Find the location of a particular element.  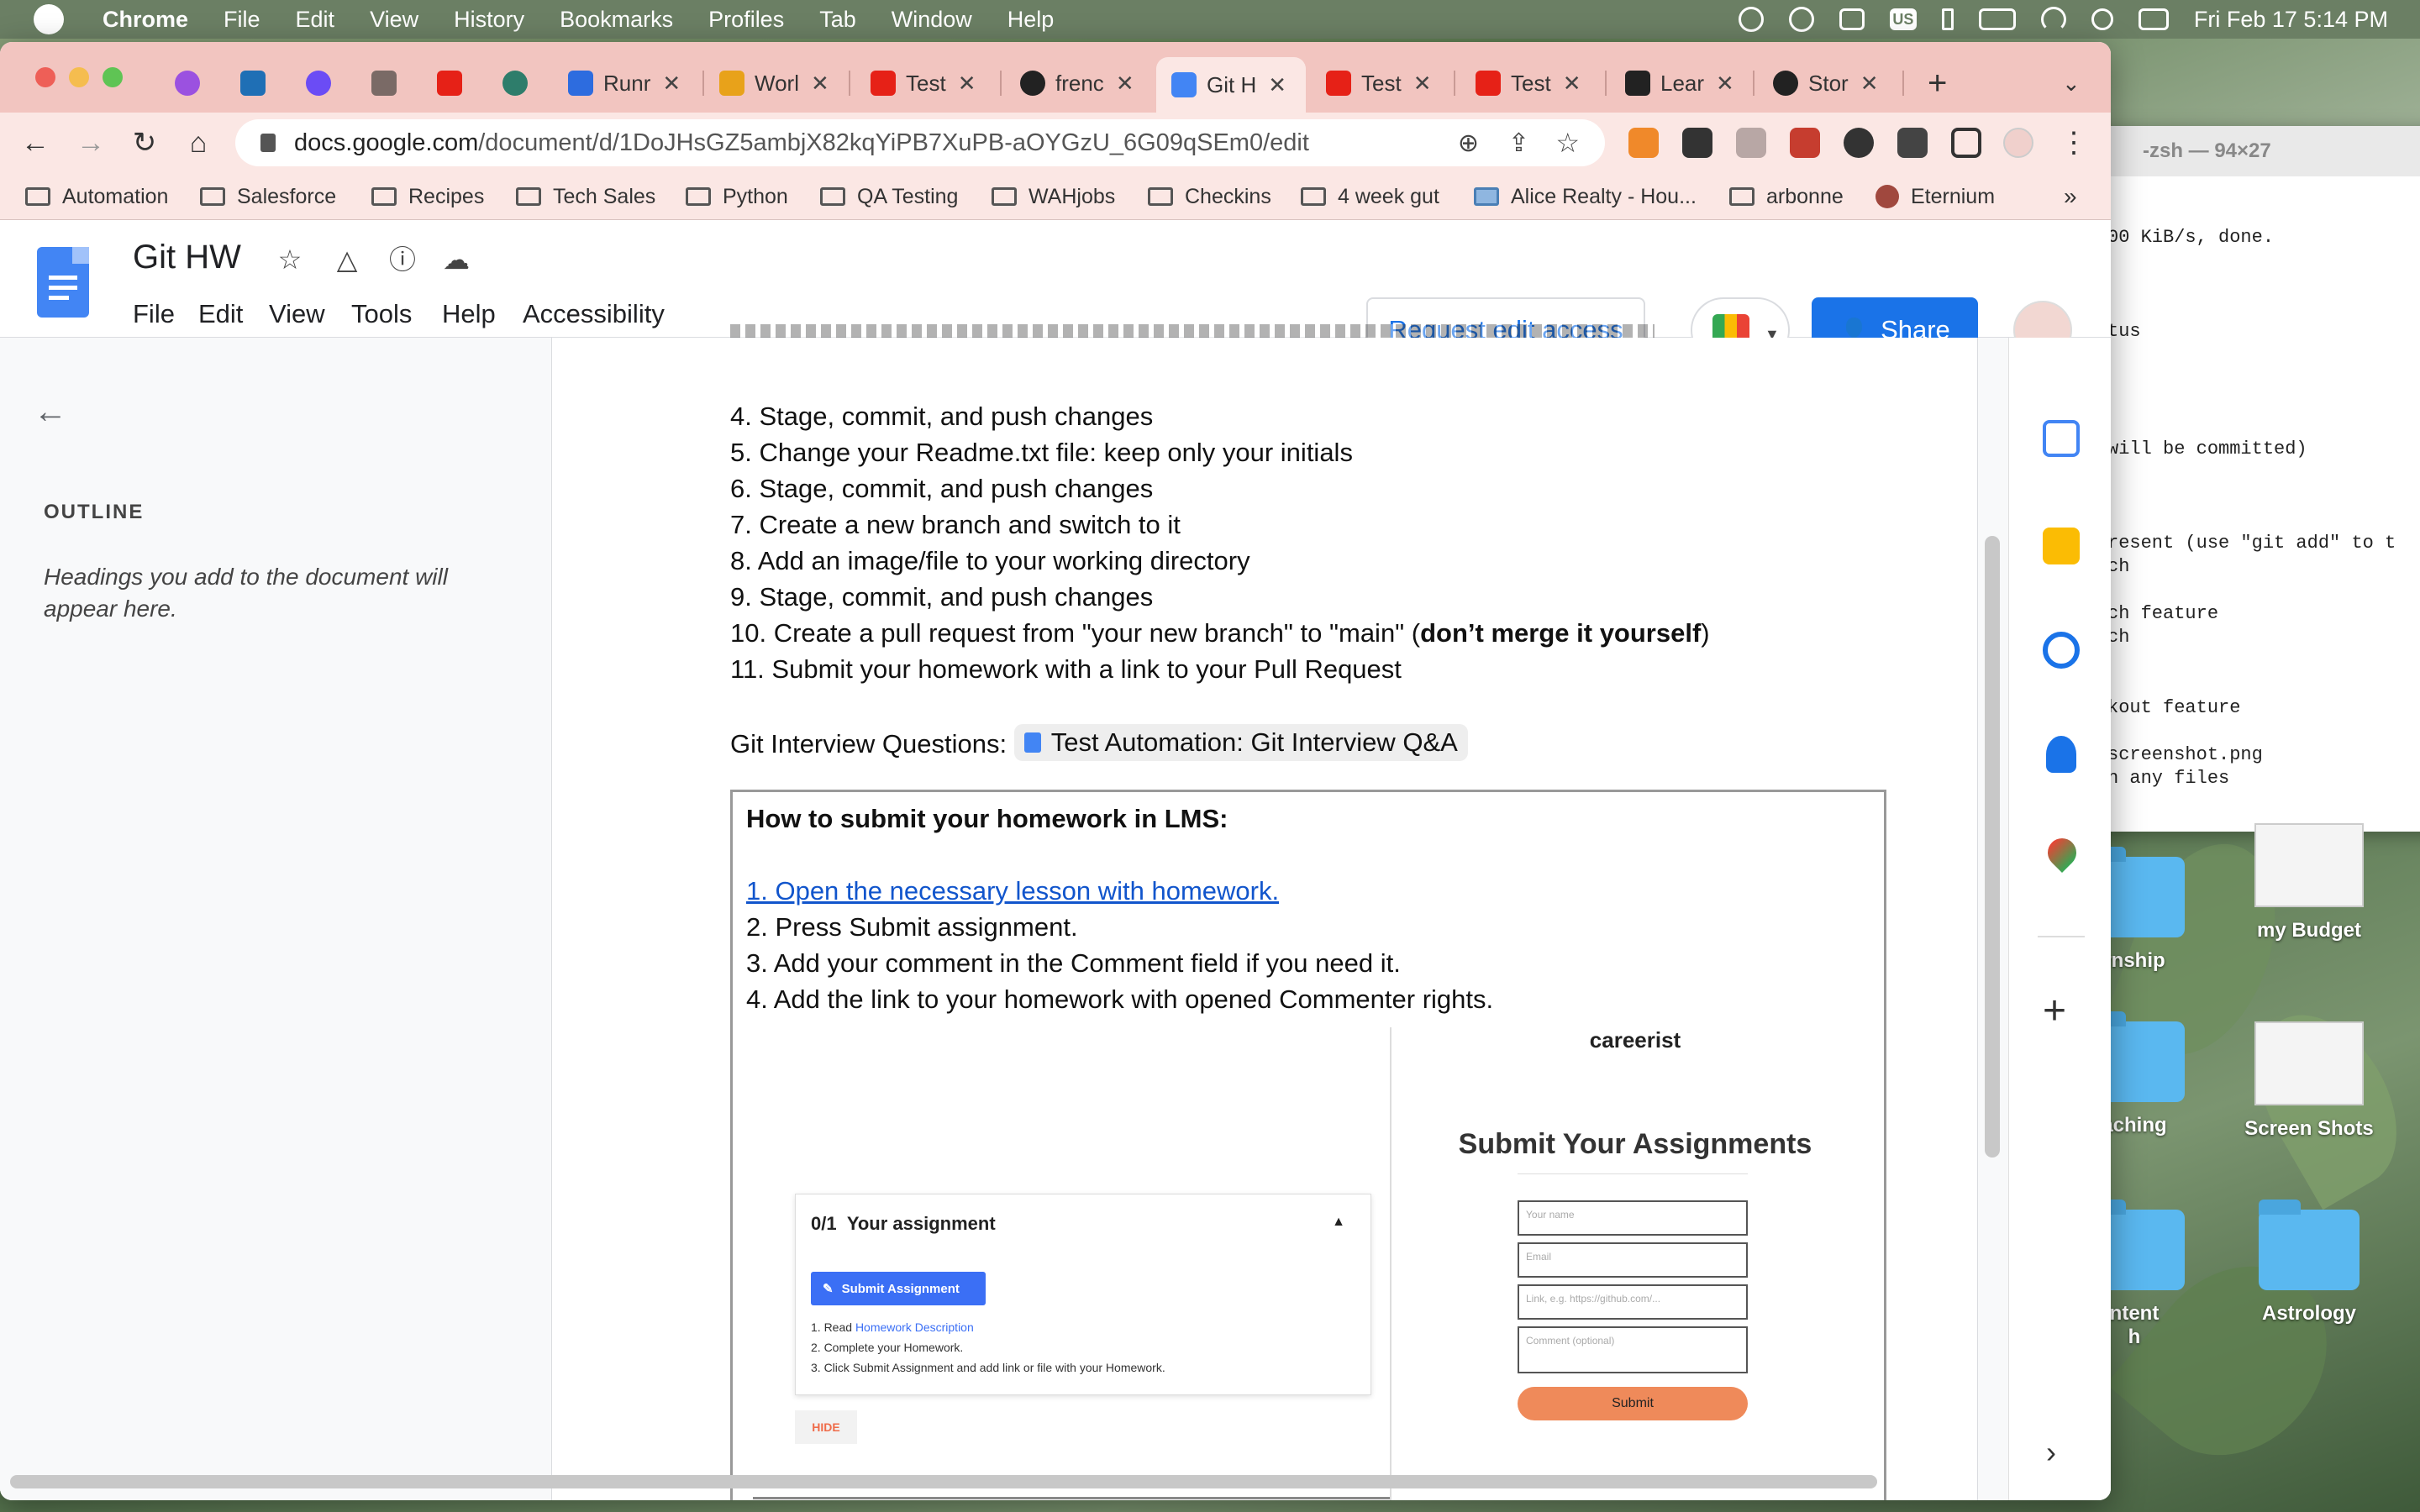

home-icon: ⌂ is located at coordinates (199, 142).